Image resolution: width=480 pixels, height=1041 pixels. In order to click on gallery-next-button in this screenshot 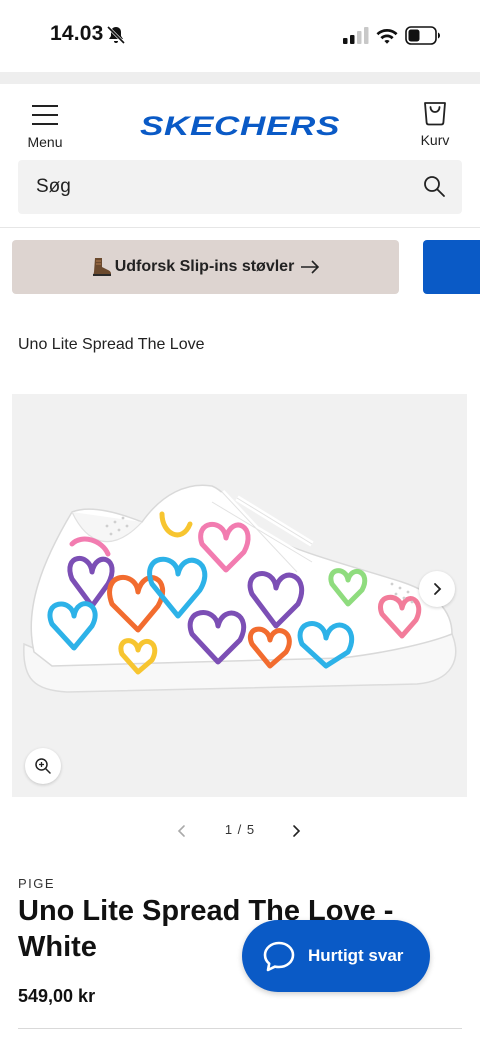, I will do `click(437, 589)`.